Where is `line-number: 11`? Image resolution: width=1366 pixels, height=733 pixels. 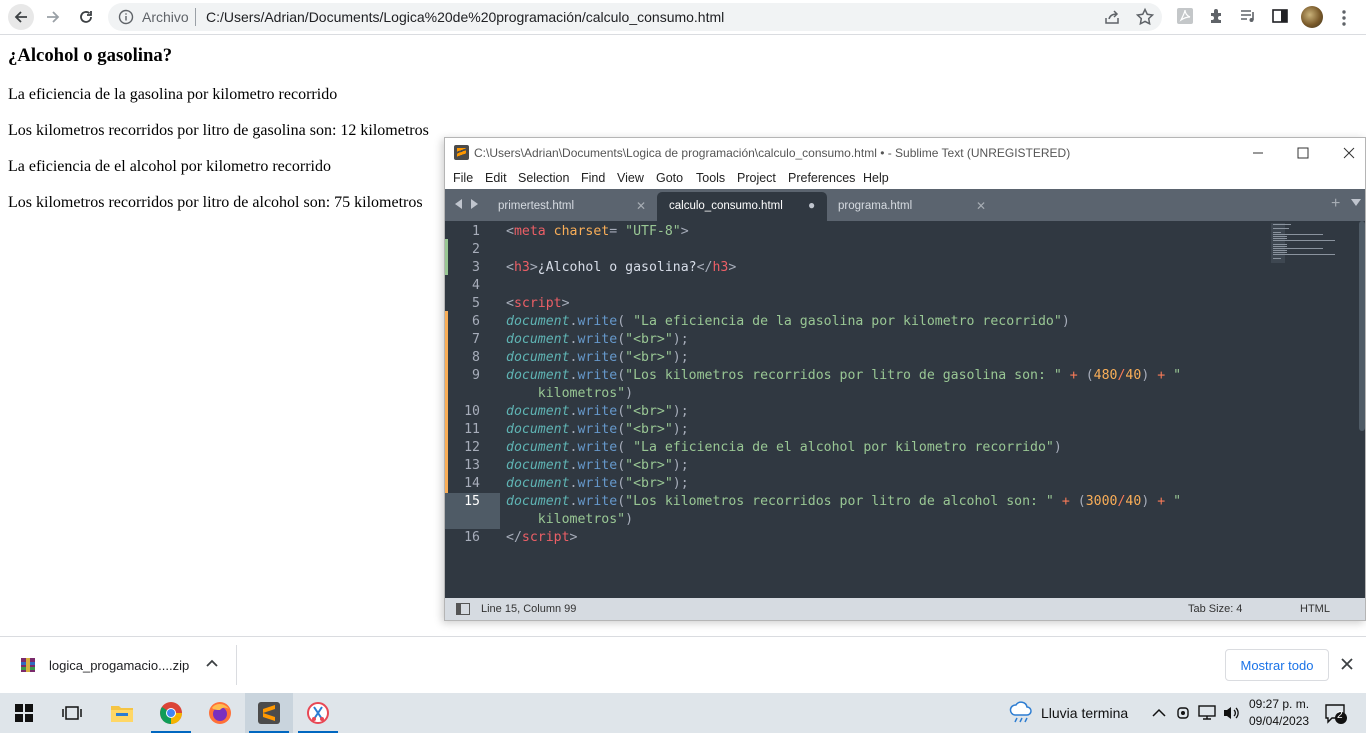 line-number: 11 is located at coordinates (472, 429).